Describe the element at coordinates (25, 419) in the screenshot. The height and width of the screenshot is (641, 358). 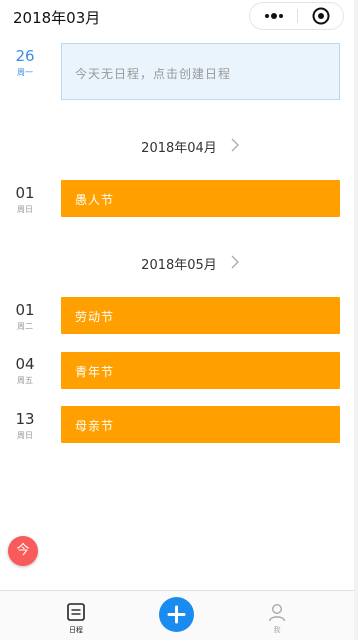
I see `event-day: 13` at that location.